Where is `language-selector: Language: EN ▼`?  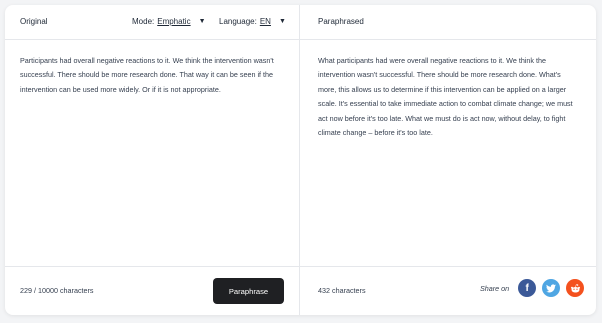
language-selector: Language: EN ▼ is located at coordinates (252, 21).